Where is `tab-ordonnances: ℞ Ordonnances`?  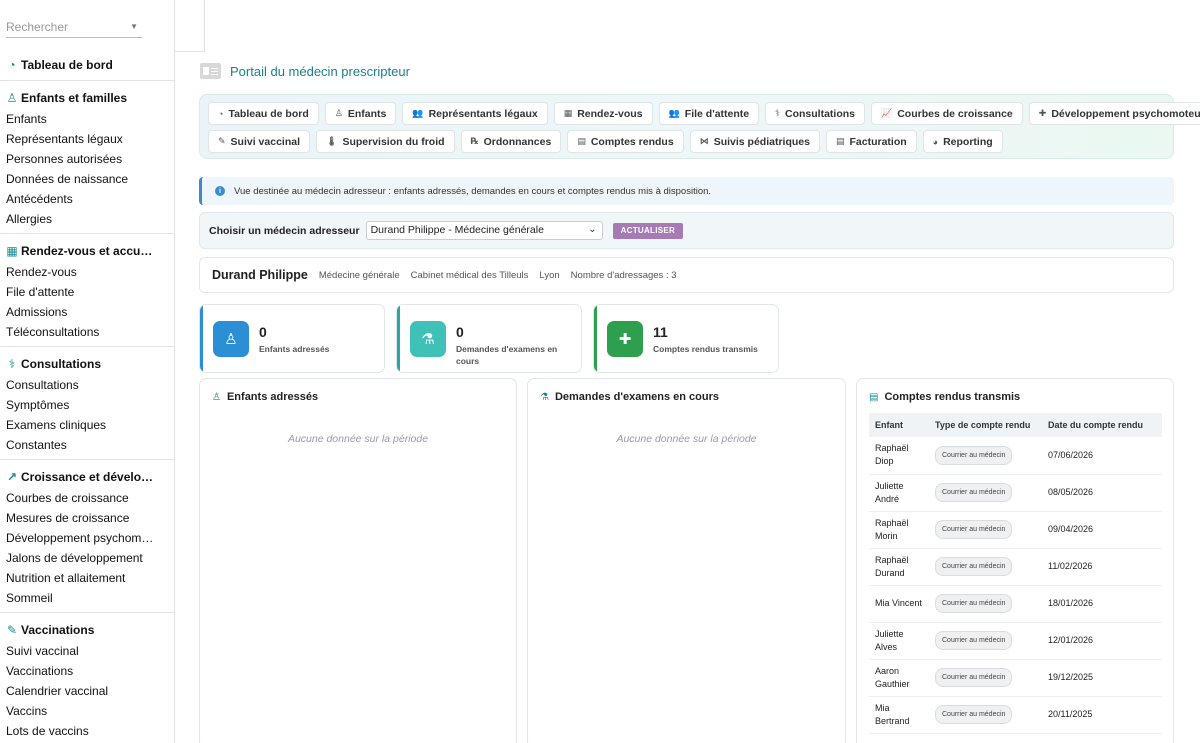 tab-ordonnances: ℞ Ordonnances is located at coordinates (511, 141).